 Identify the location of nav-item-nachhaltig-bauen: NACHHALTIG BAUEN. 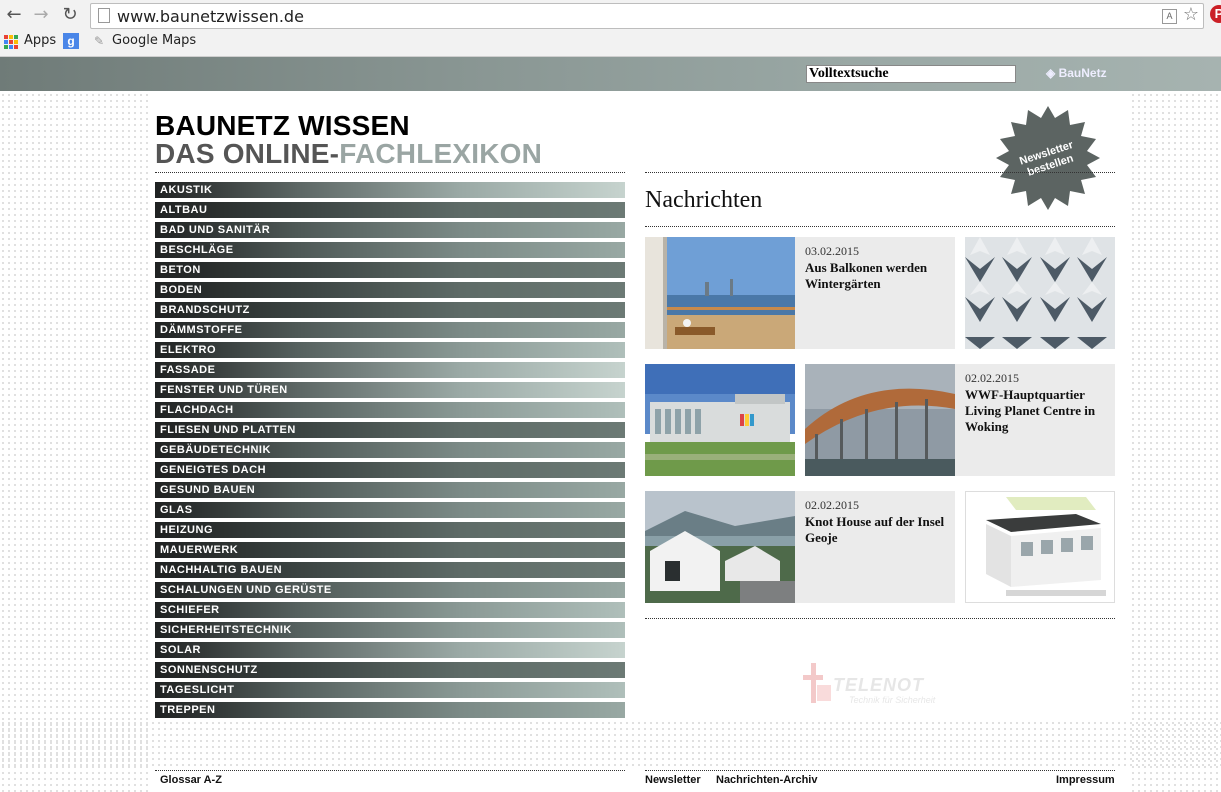
(390, 570).